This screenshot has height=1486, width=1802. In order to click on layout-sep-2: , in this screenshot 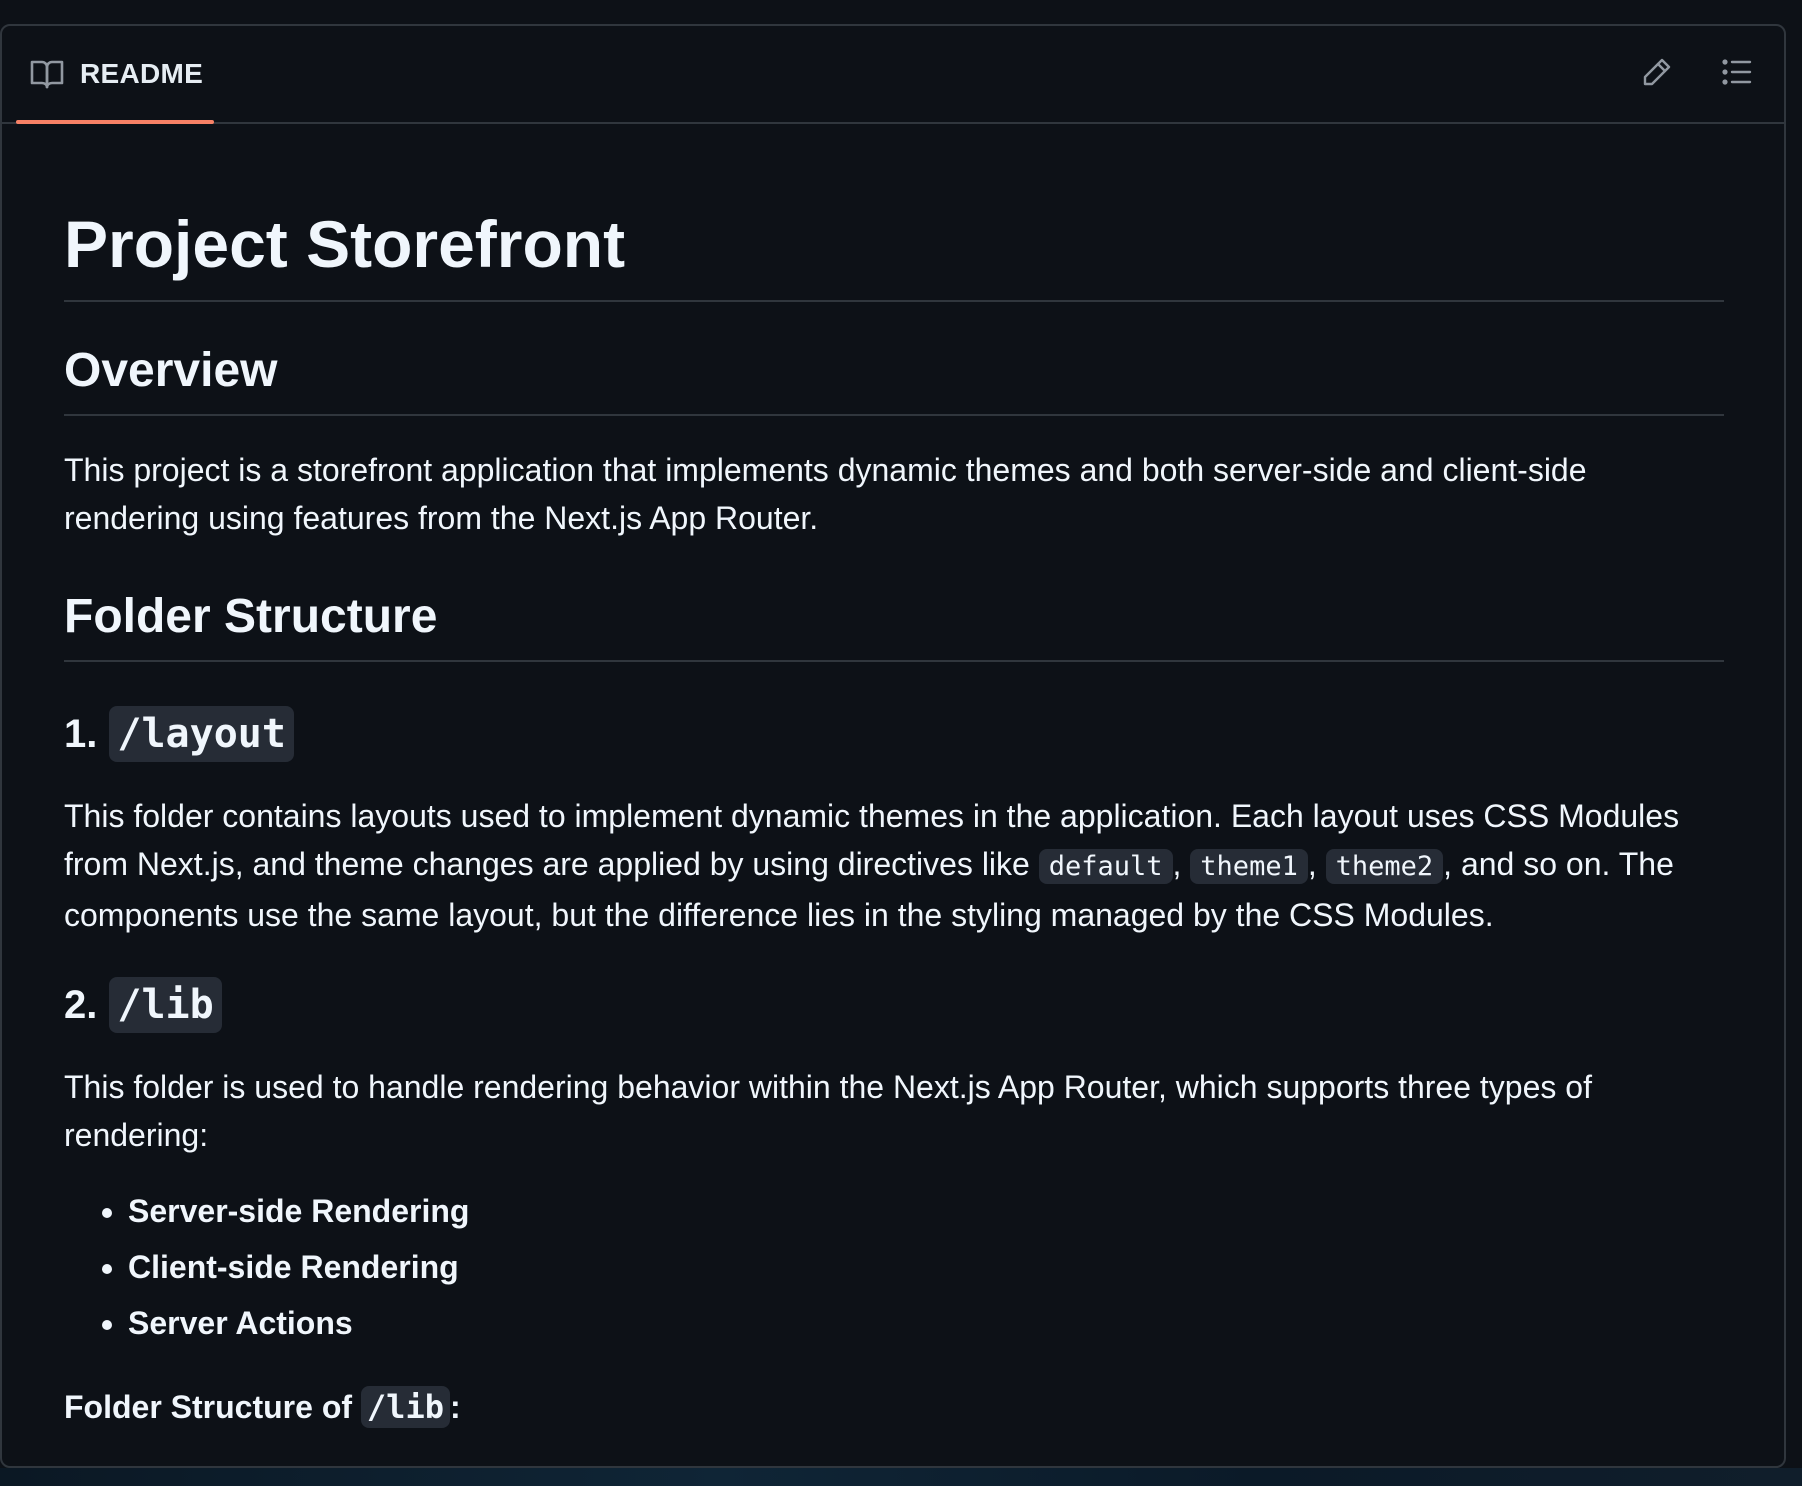, I will do `click(1316, 864)`.